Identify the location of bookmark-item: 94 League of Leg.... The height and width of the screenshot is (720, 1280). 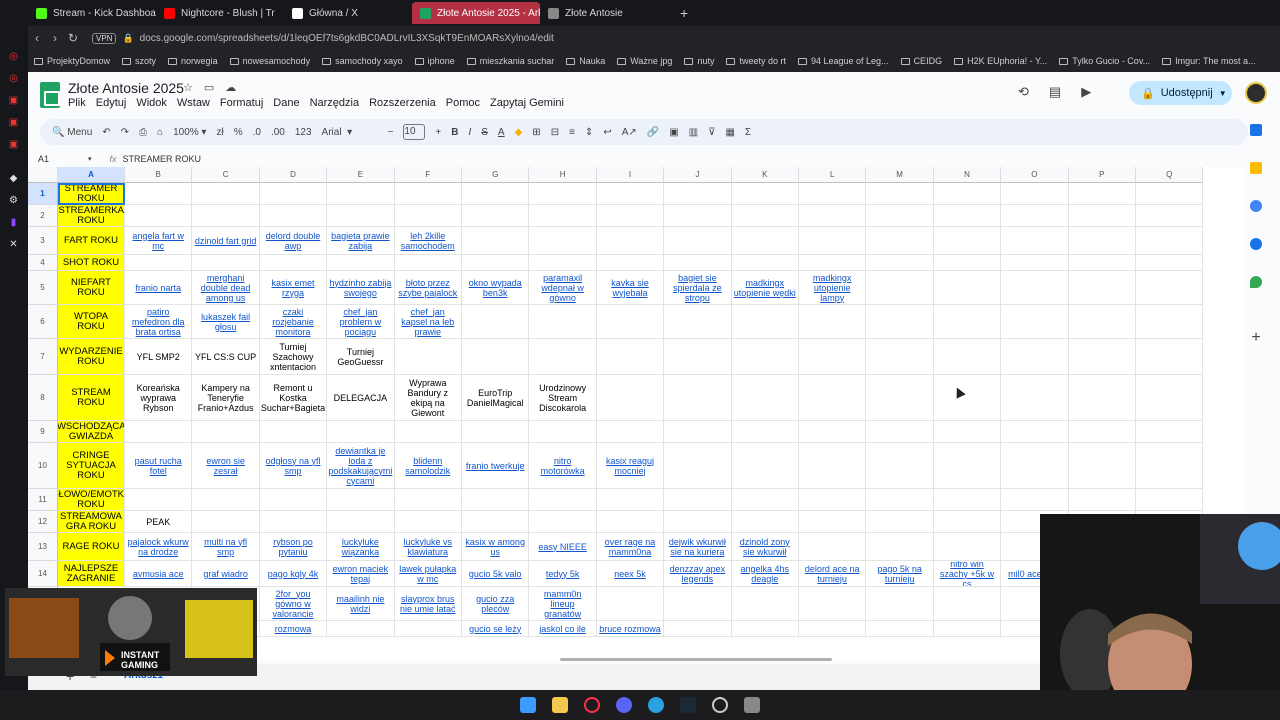
(843, 61).